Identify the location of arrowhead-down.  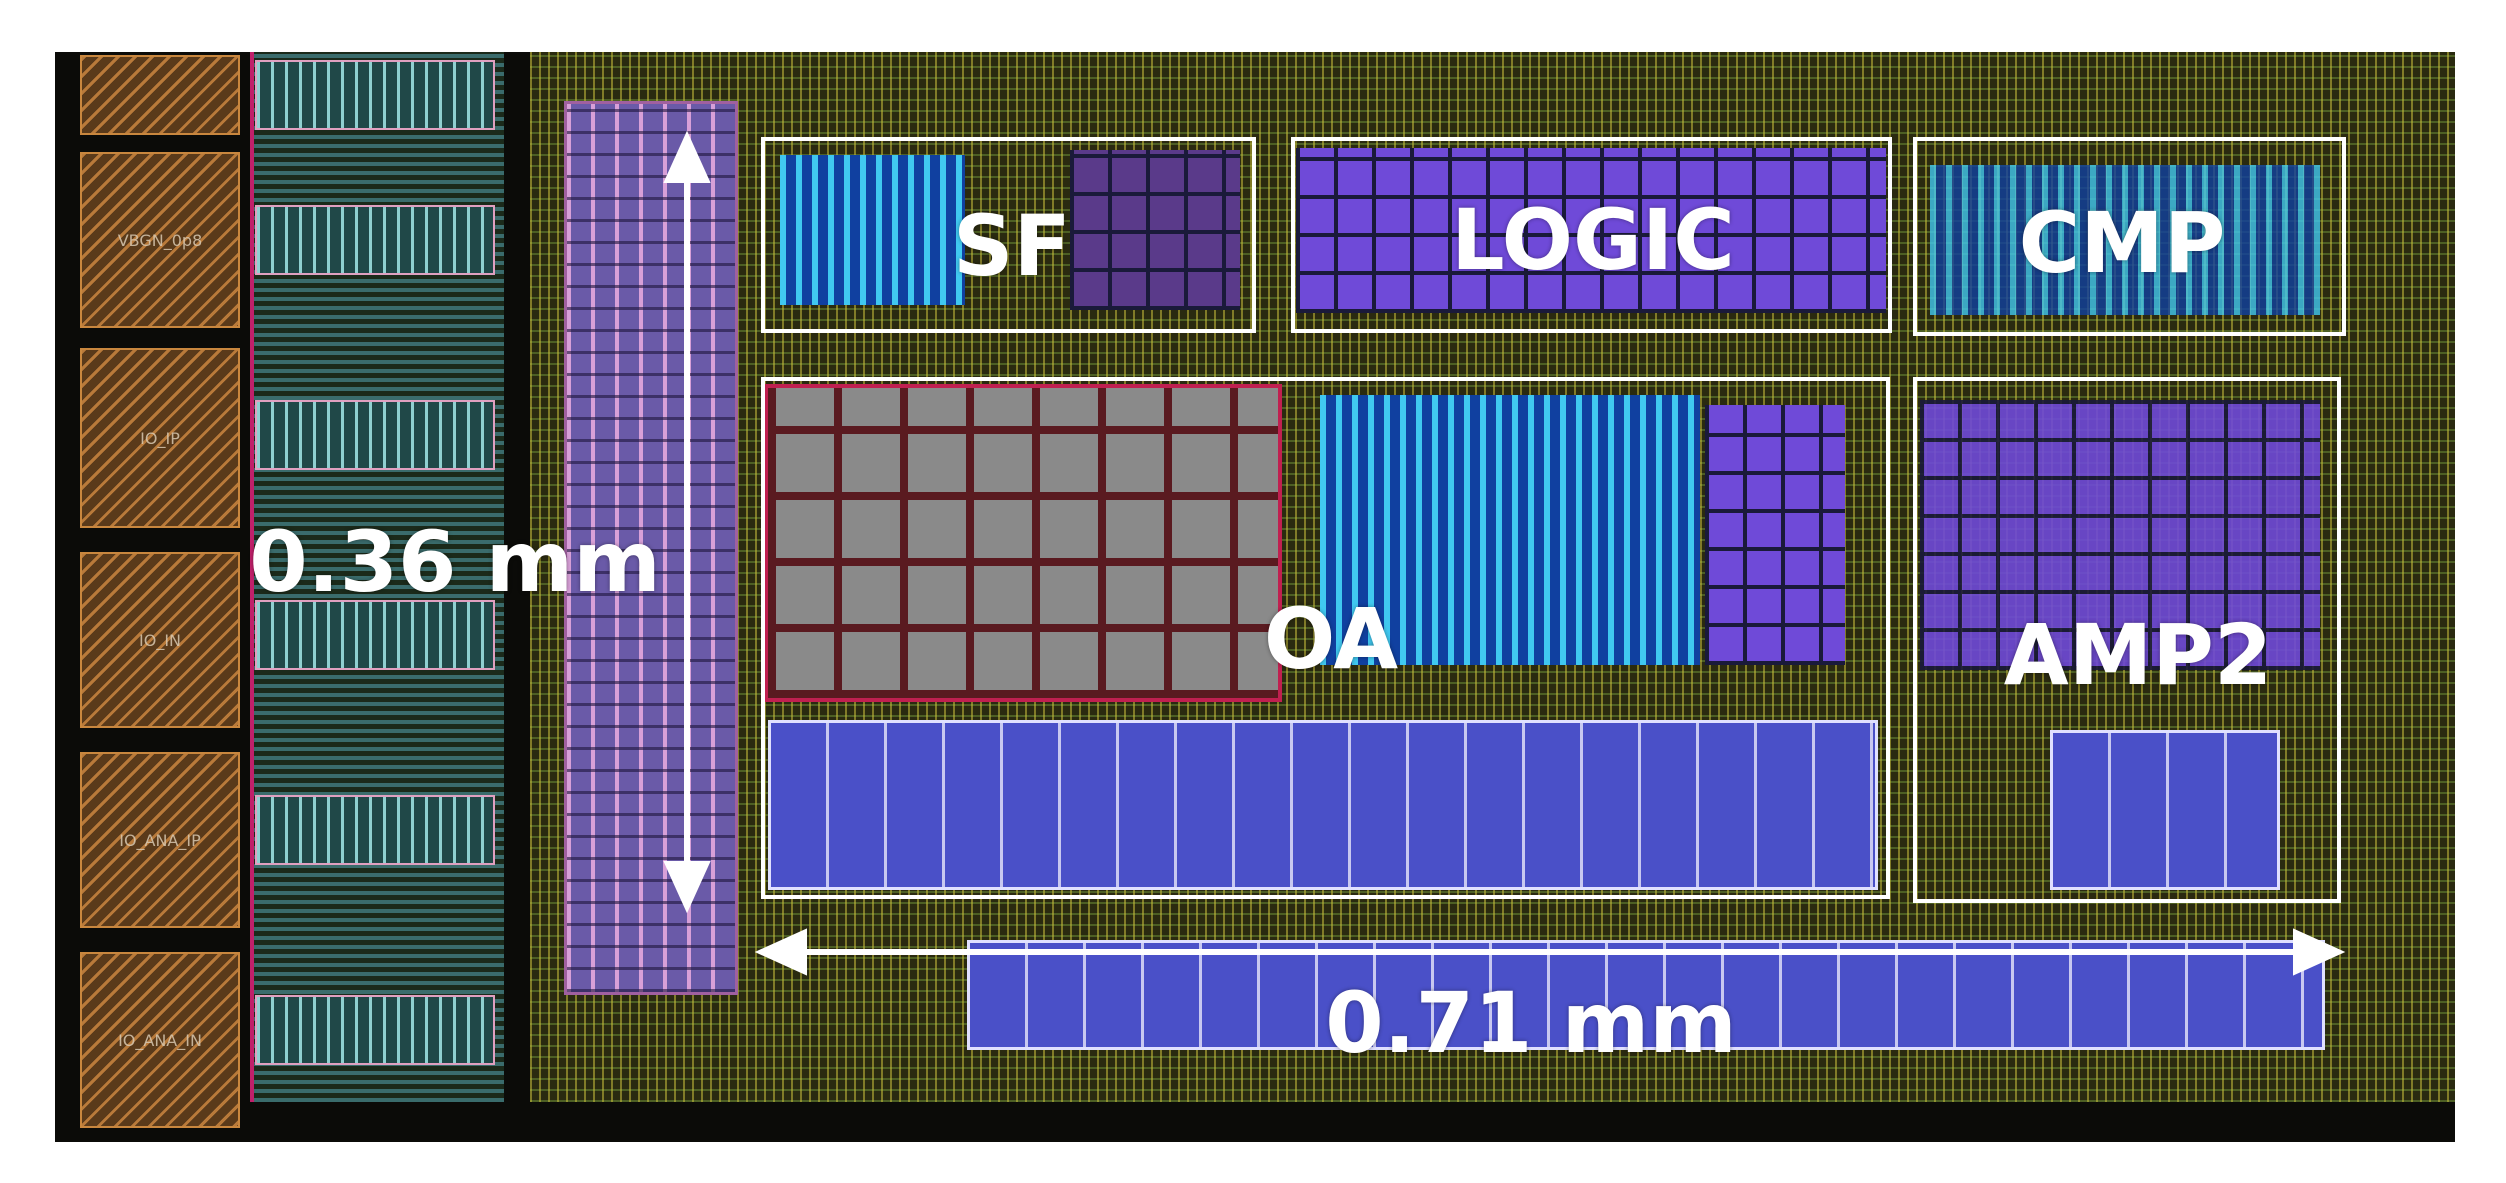
(687, 887).